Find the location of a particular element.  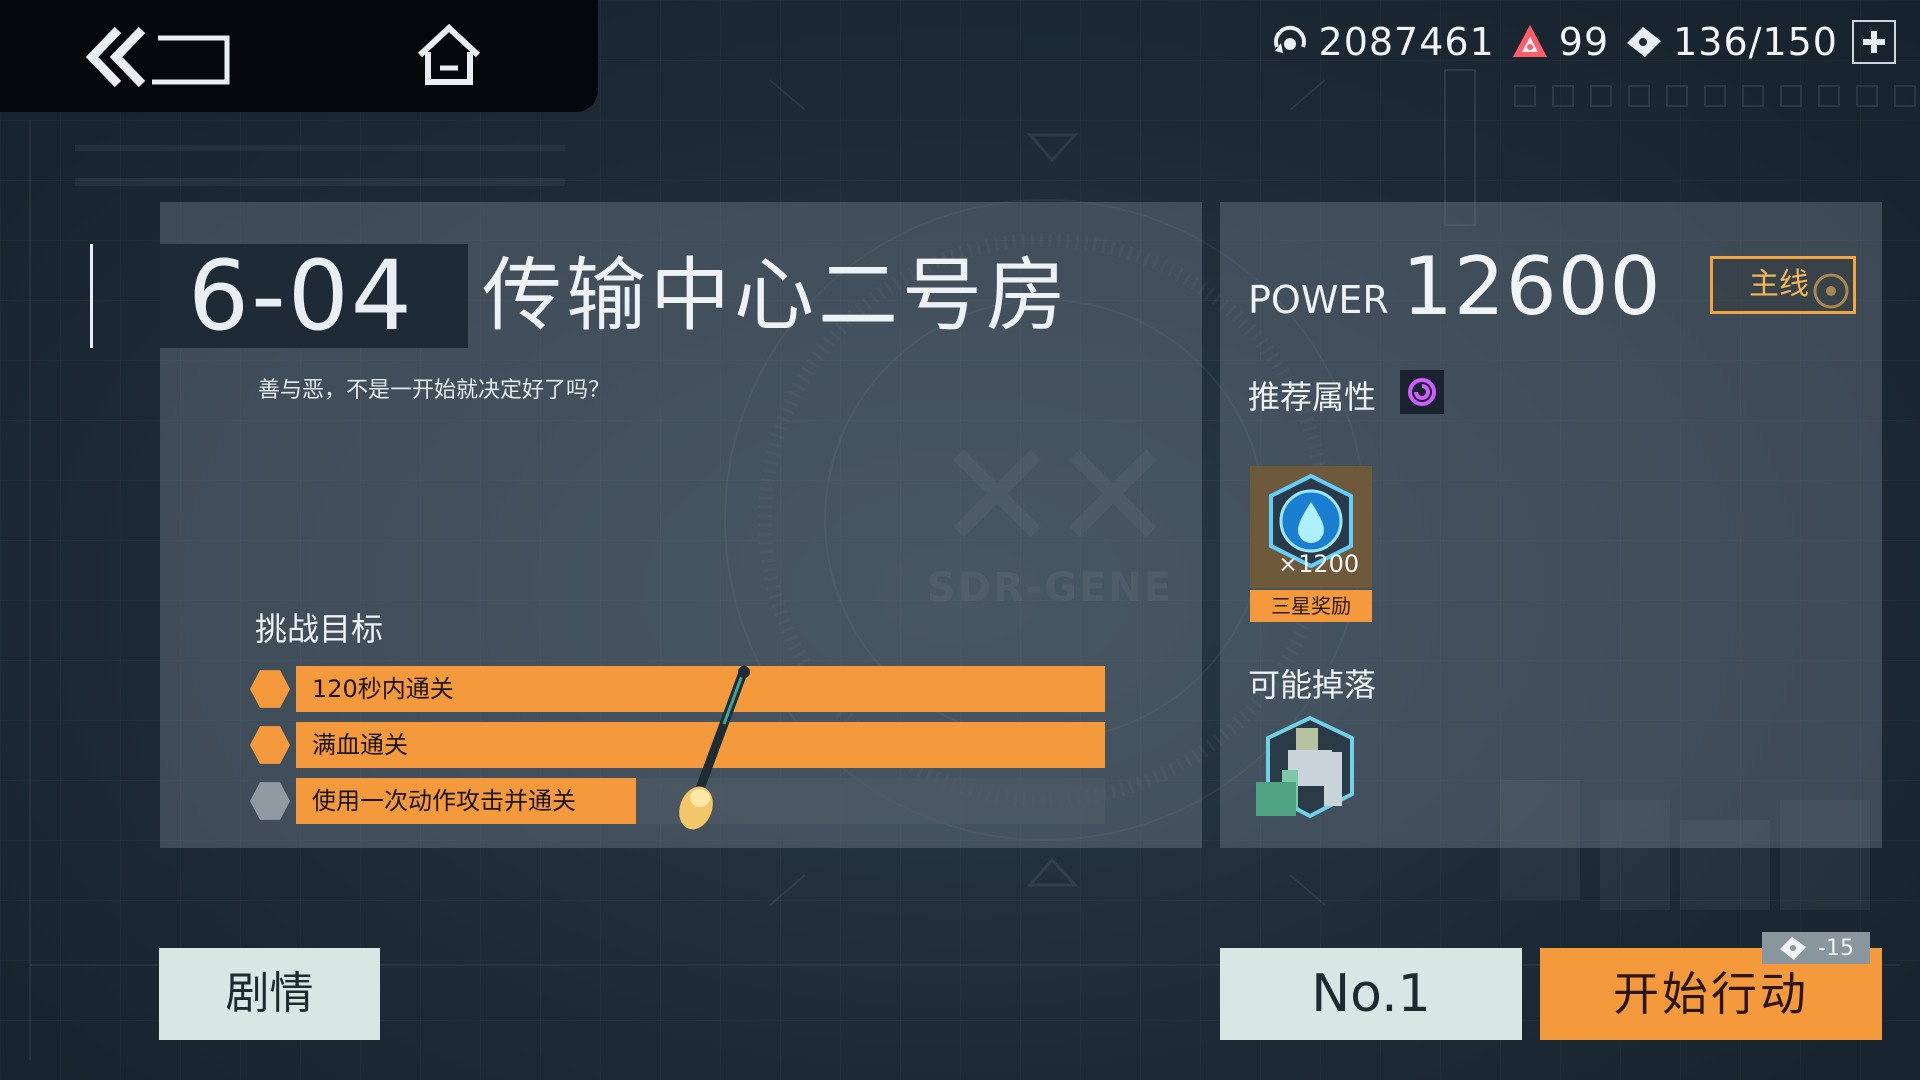

stamina-counter: 136/150 is located at coordinates (1730, 42).